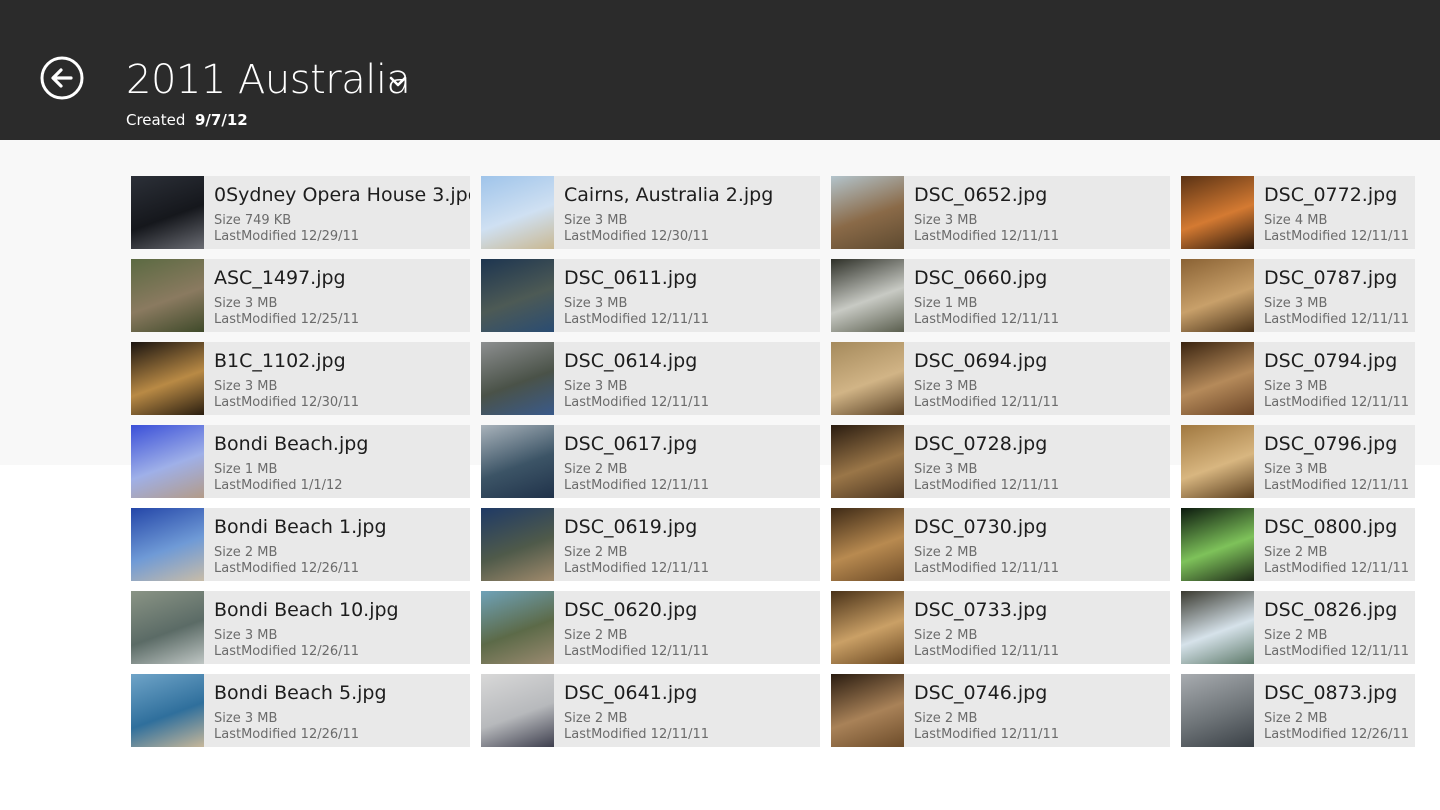  What do you see at coordinates (1331, 278) in the screenshot?
I see `file-name: DSC_0787.jpg` at bounding box center [1331, 278].